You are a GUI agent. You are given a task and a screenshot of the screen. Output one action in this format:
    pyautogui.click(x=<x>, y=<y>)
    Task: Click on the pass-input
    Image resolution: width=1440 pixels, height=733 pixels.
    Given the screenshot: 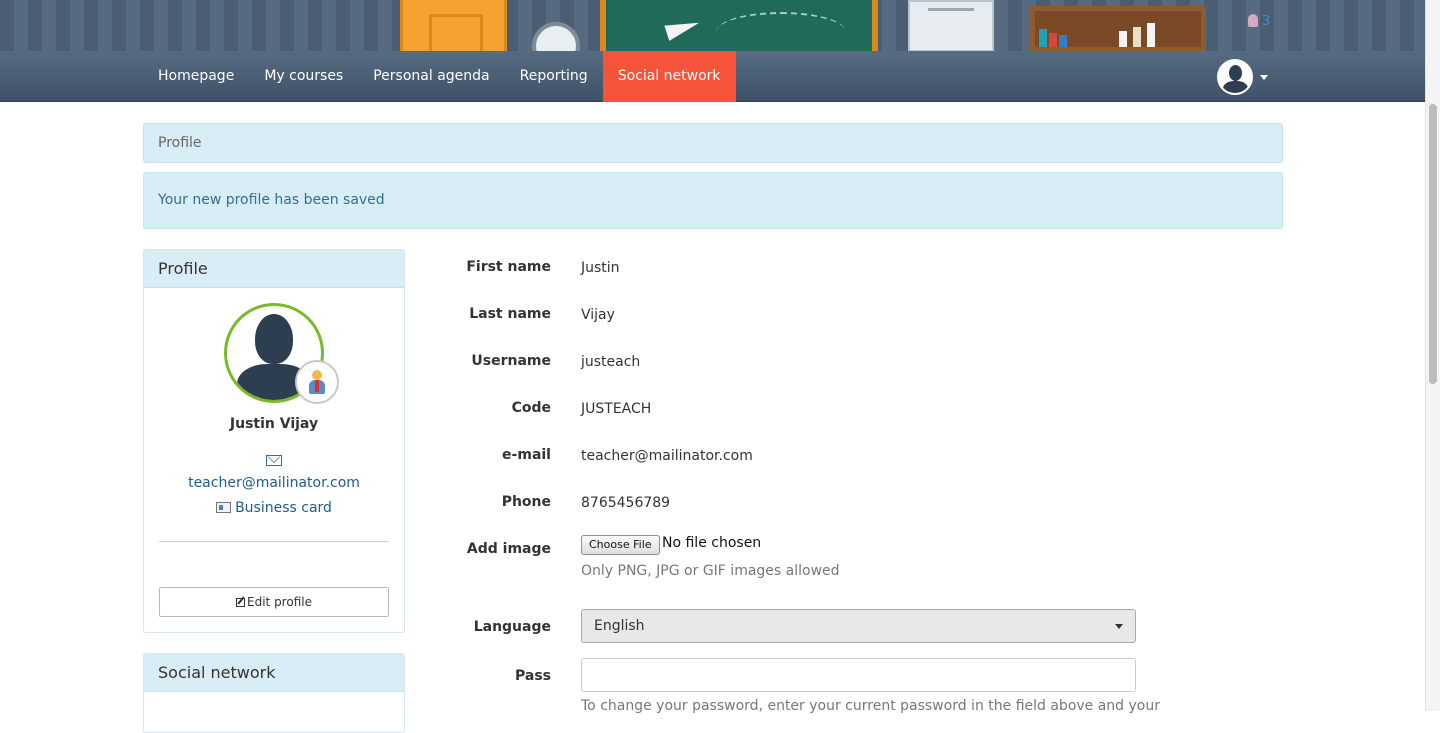 What is the action you would take?
    pyautogui.click(x=858, y=675)
    